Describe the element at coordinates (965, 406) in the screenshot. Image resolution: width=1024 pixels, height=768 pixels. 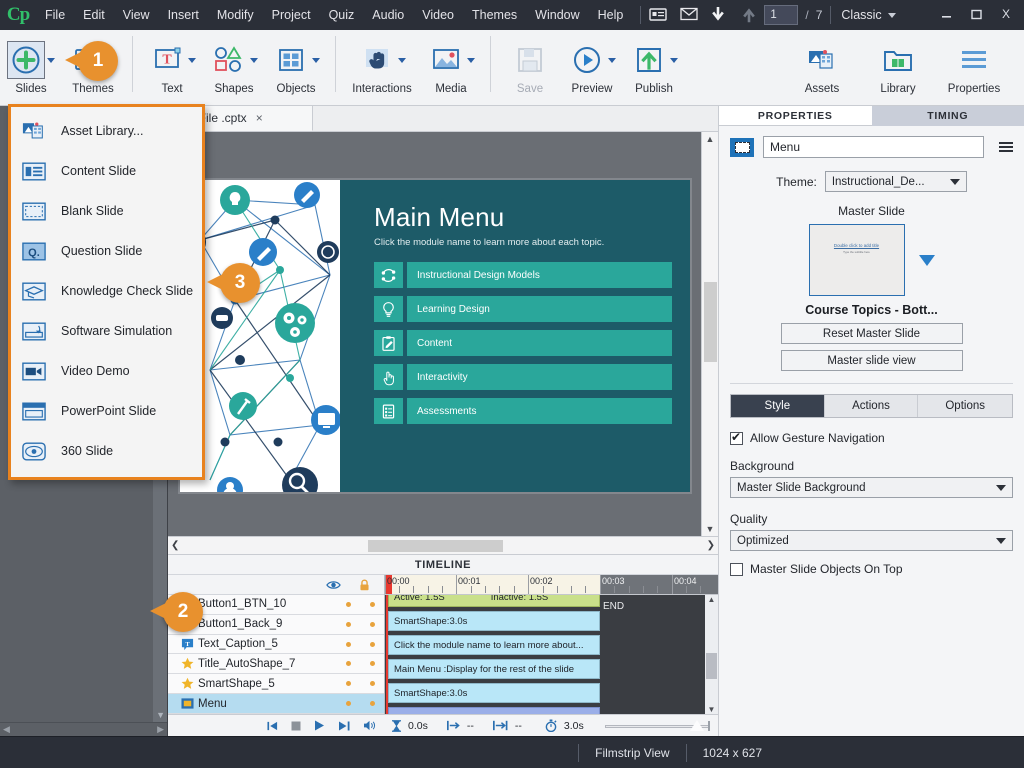
I see `tab-options: Options` at that location.